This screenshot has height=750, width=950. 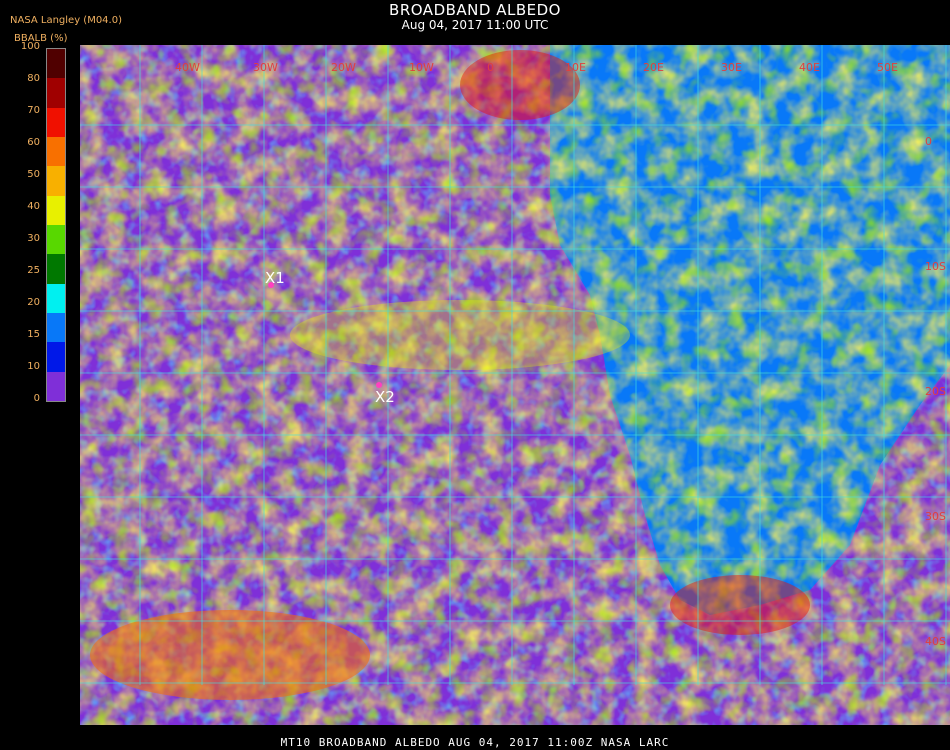 What do you see at coordinates (887, 67) in the screenshot?
I see `longitude-label: 50E` at bounding box center [887, 67].